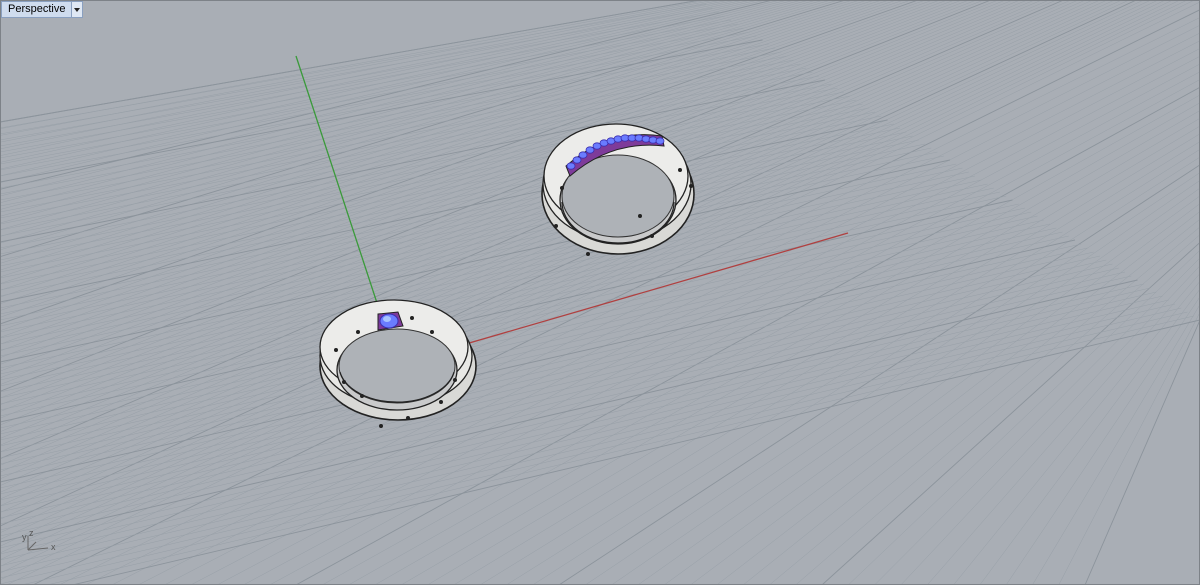 This screenshot has width=1200, height=585. What do you see at coordinates (53, 547) in the screenshot?
I see `axis-label-x: x` at bounding box center [53, 547].